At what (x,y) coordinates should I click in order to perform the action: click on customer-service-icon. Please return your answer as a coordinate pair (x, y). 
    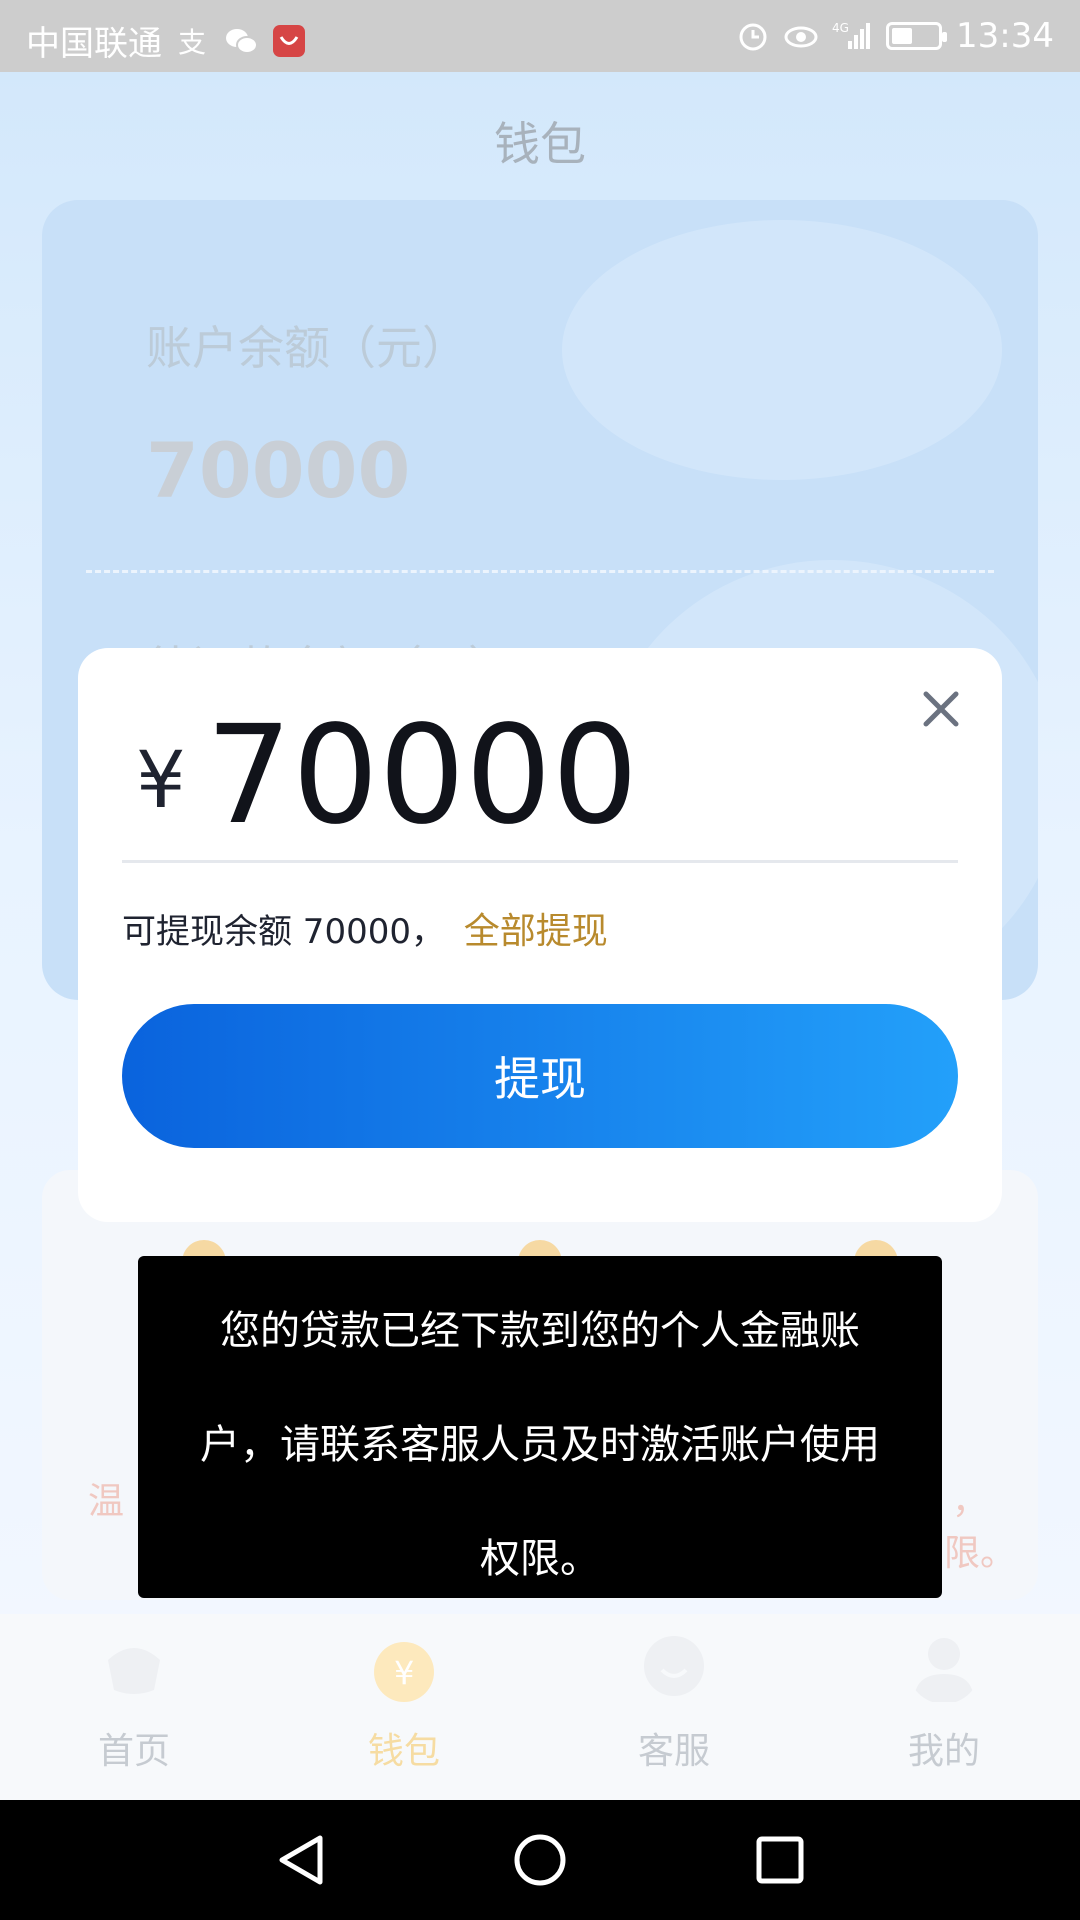
    Looking at the image, I should click on (674, 1666).